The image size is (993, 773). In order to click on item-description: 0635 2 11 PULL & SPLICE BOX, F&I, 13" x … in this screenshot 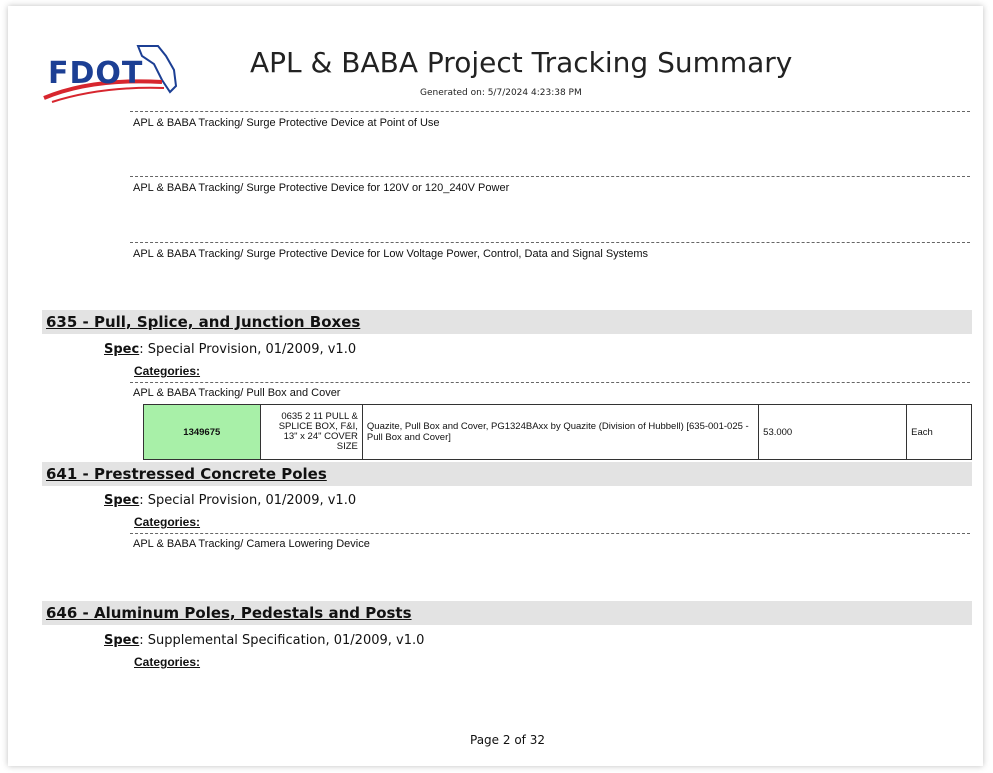, I will do `click(311, 432)`.